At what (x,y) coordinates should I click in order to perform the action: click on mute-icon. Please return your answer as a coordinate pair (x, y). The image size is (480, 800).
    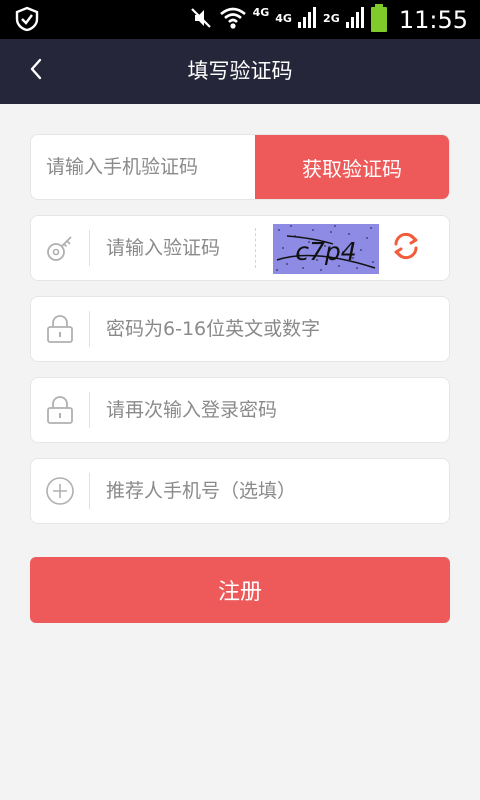
    Looking at the image, I should click on (201, 20).